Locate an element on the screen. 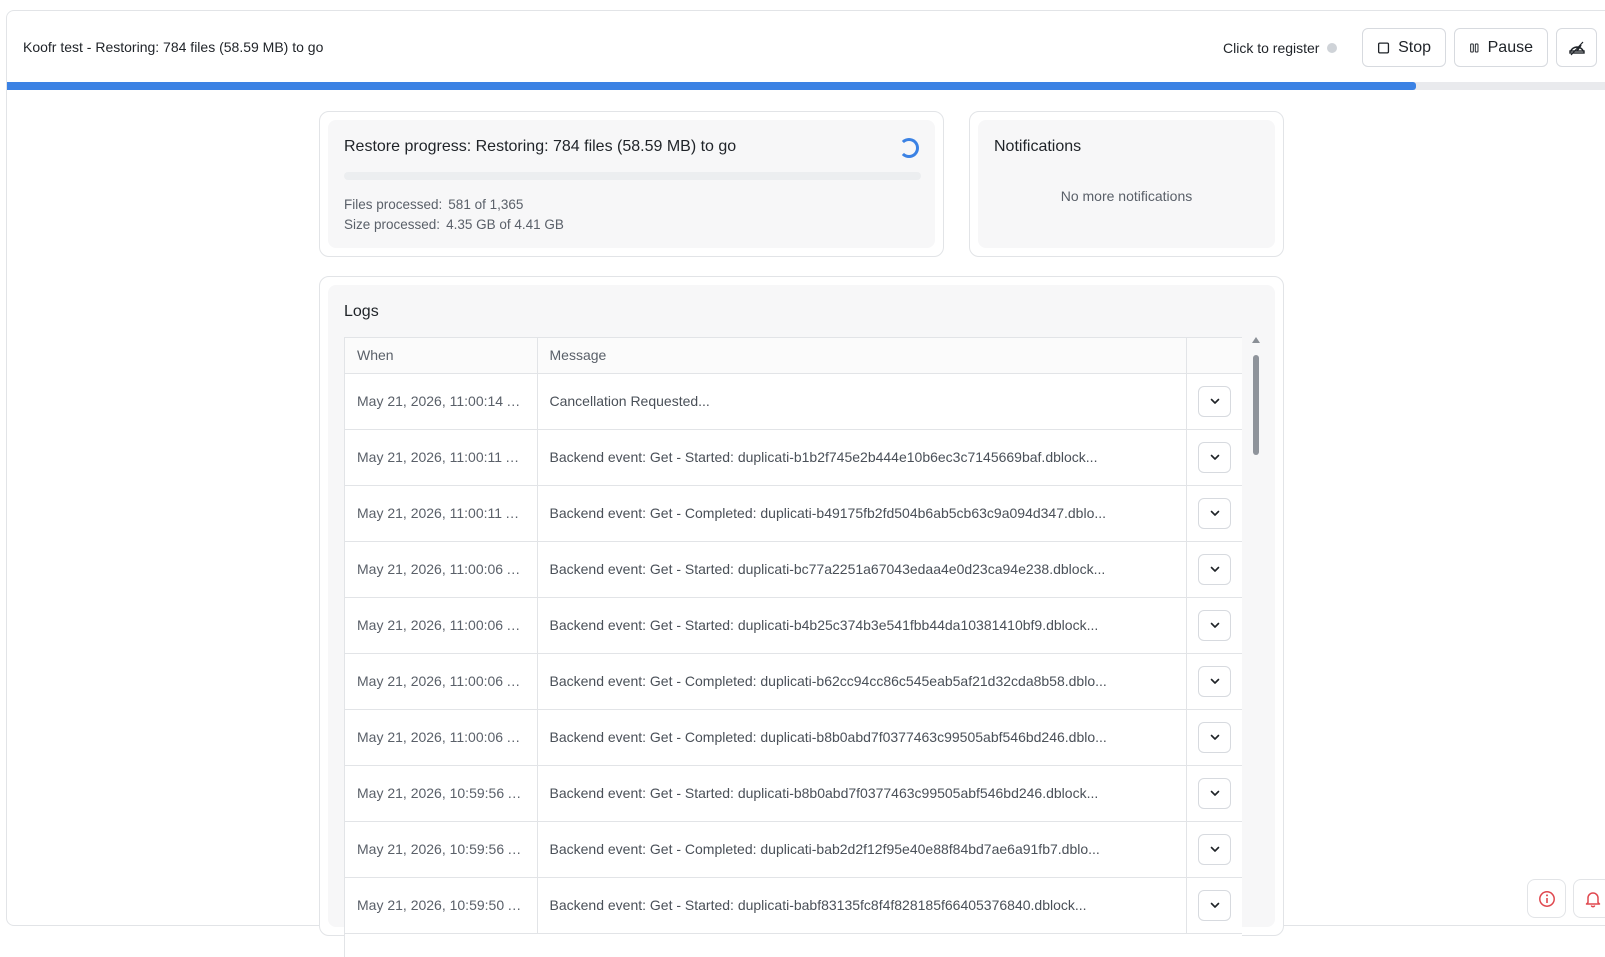  files-processed-label: Files processed: is located at coordinates (393, 204).